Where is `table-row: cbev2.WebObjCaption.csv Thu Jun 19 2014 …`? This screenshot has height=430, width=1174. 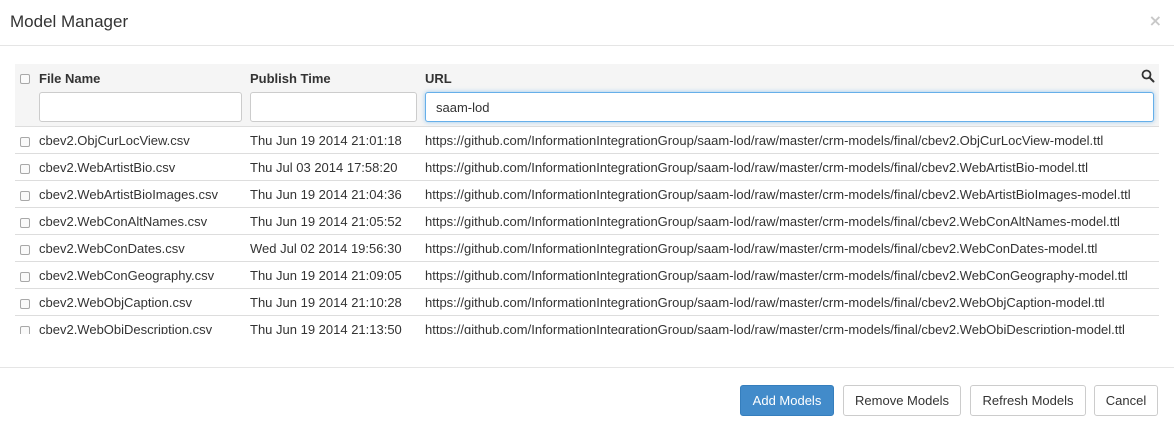 table-row: cbev2.WebObjCaption.csv Thu Jun 19 2014 … is located at coordinates (587, 302).